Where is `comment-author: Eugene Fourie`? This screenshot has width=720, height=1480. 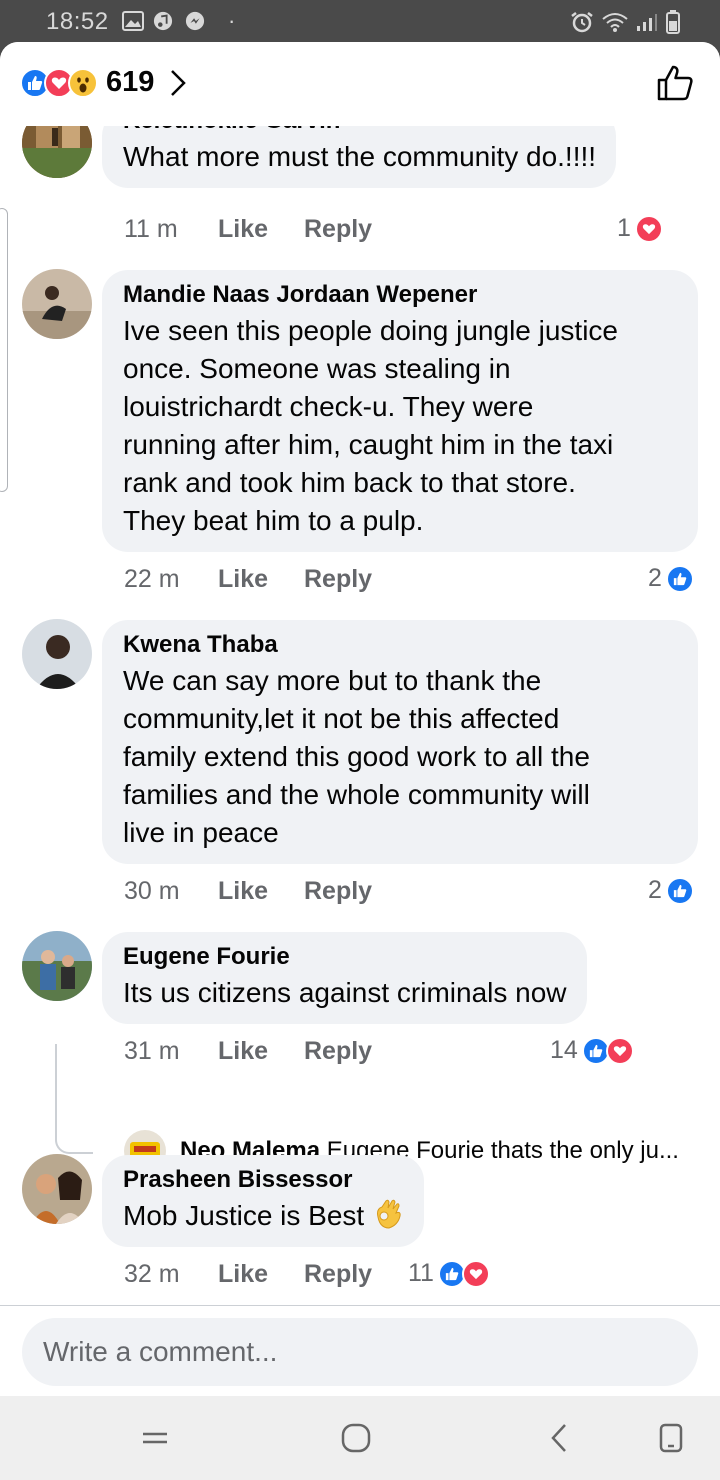
comment-author: Eugene Fourie is located at coordinates (345, 957).